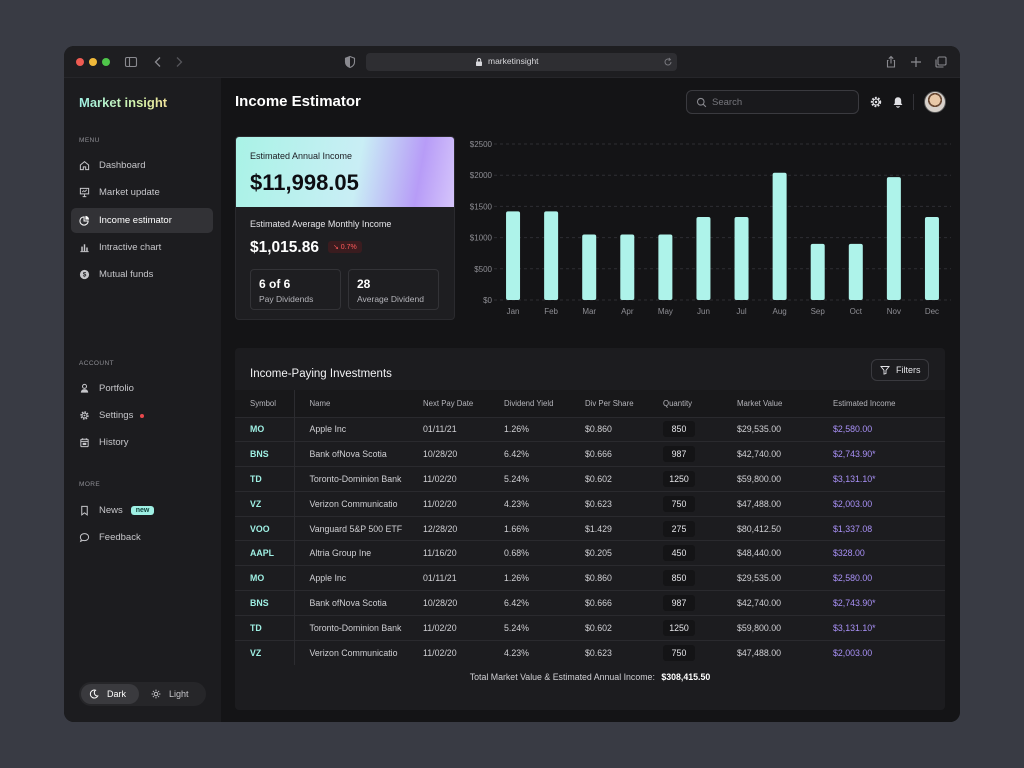  I want to click on bar-jan, so click(513, 255).